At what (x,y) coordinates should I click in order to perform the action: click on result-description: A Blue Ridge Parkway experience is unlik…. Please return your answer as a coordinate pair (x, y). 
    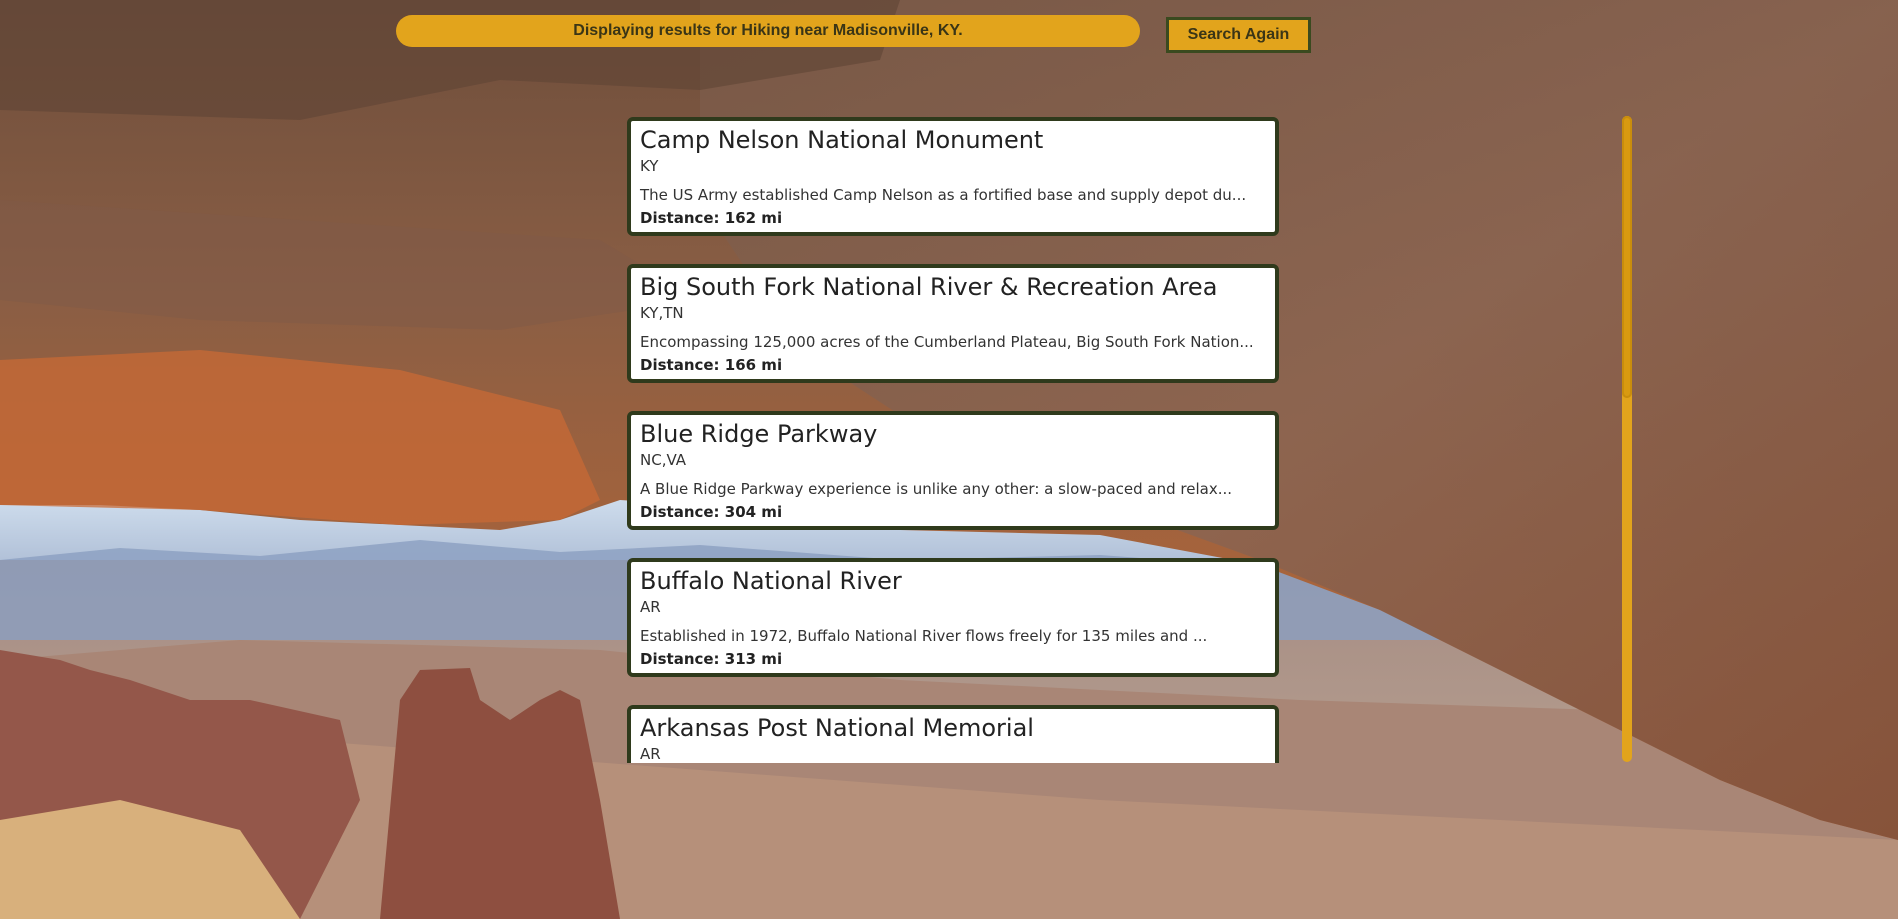
    Looking at the image, I should click on (936, 489).